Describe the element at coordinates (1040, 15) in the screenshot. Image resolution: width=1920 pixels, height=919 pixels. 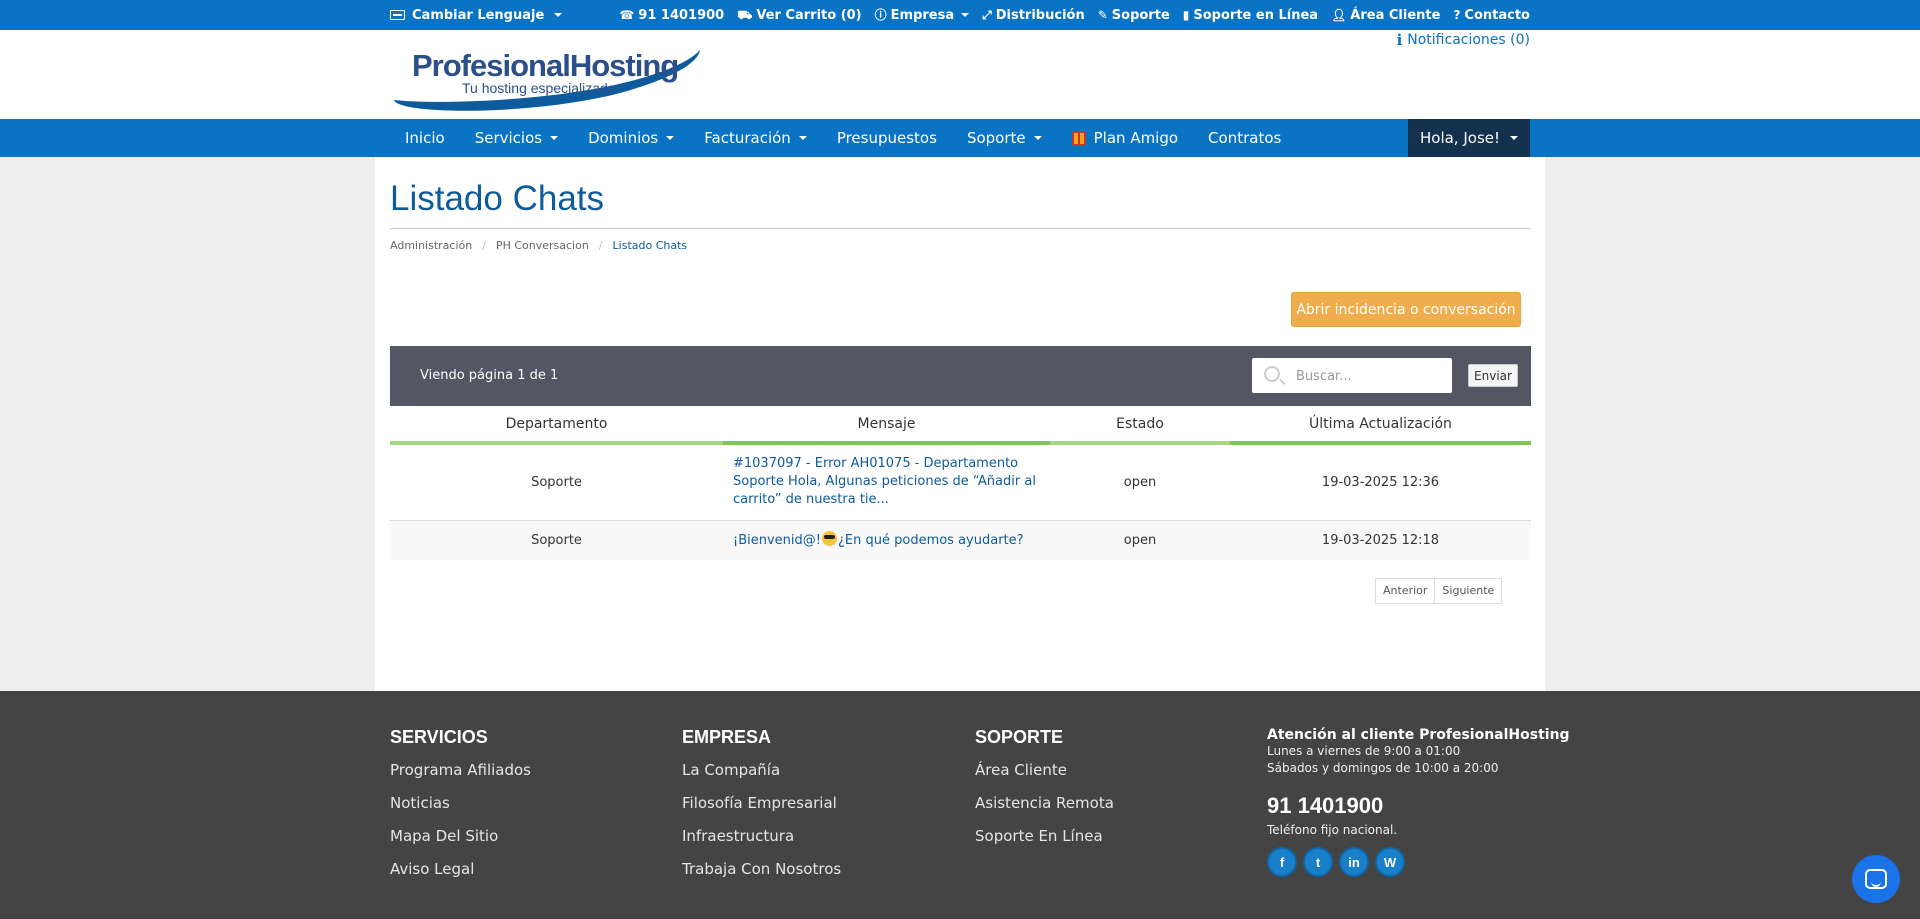
I see `distribution-label: Distribución` at that location.